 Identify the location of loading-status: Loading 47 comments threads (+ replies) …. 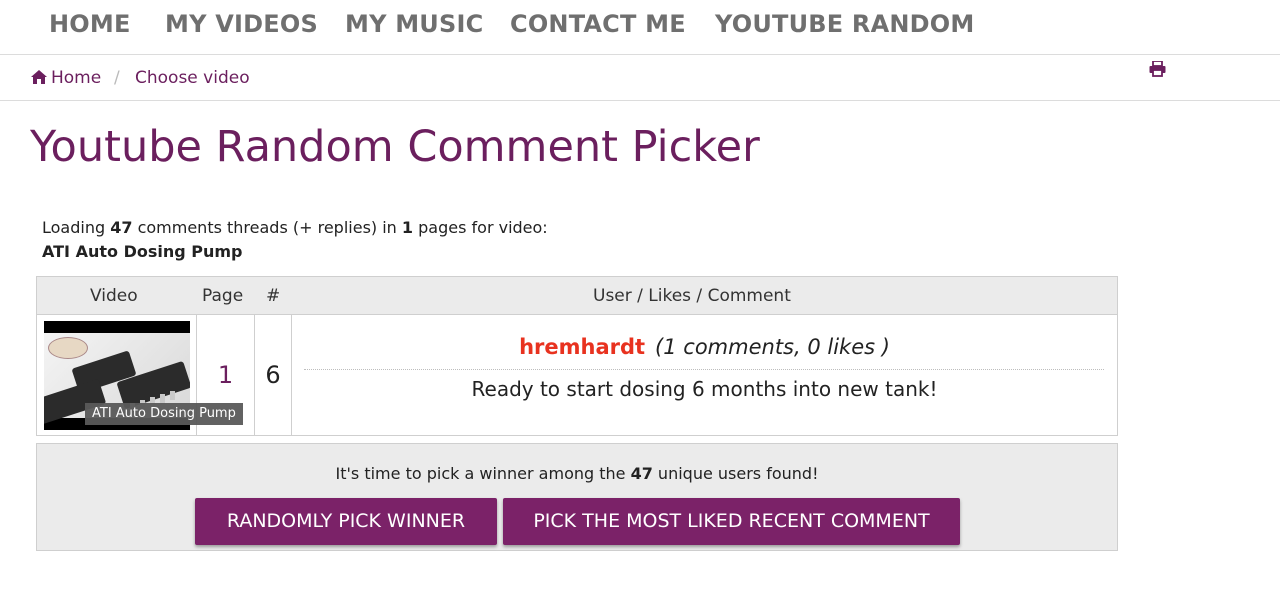
(295, 227).